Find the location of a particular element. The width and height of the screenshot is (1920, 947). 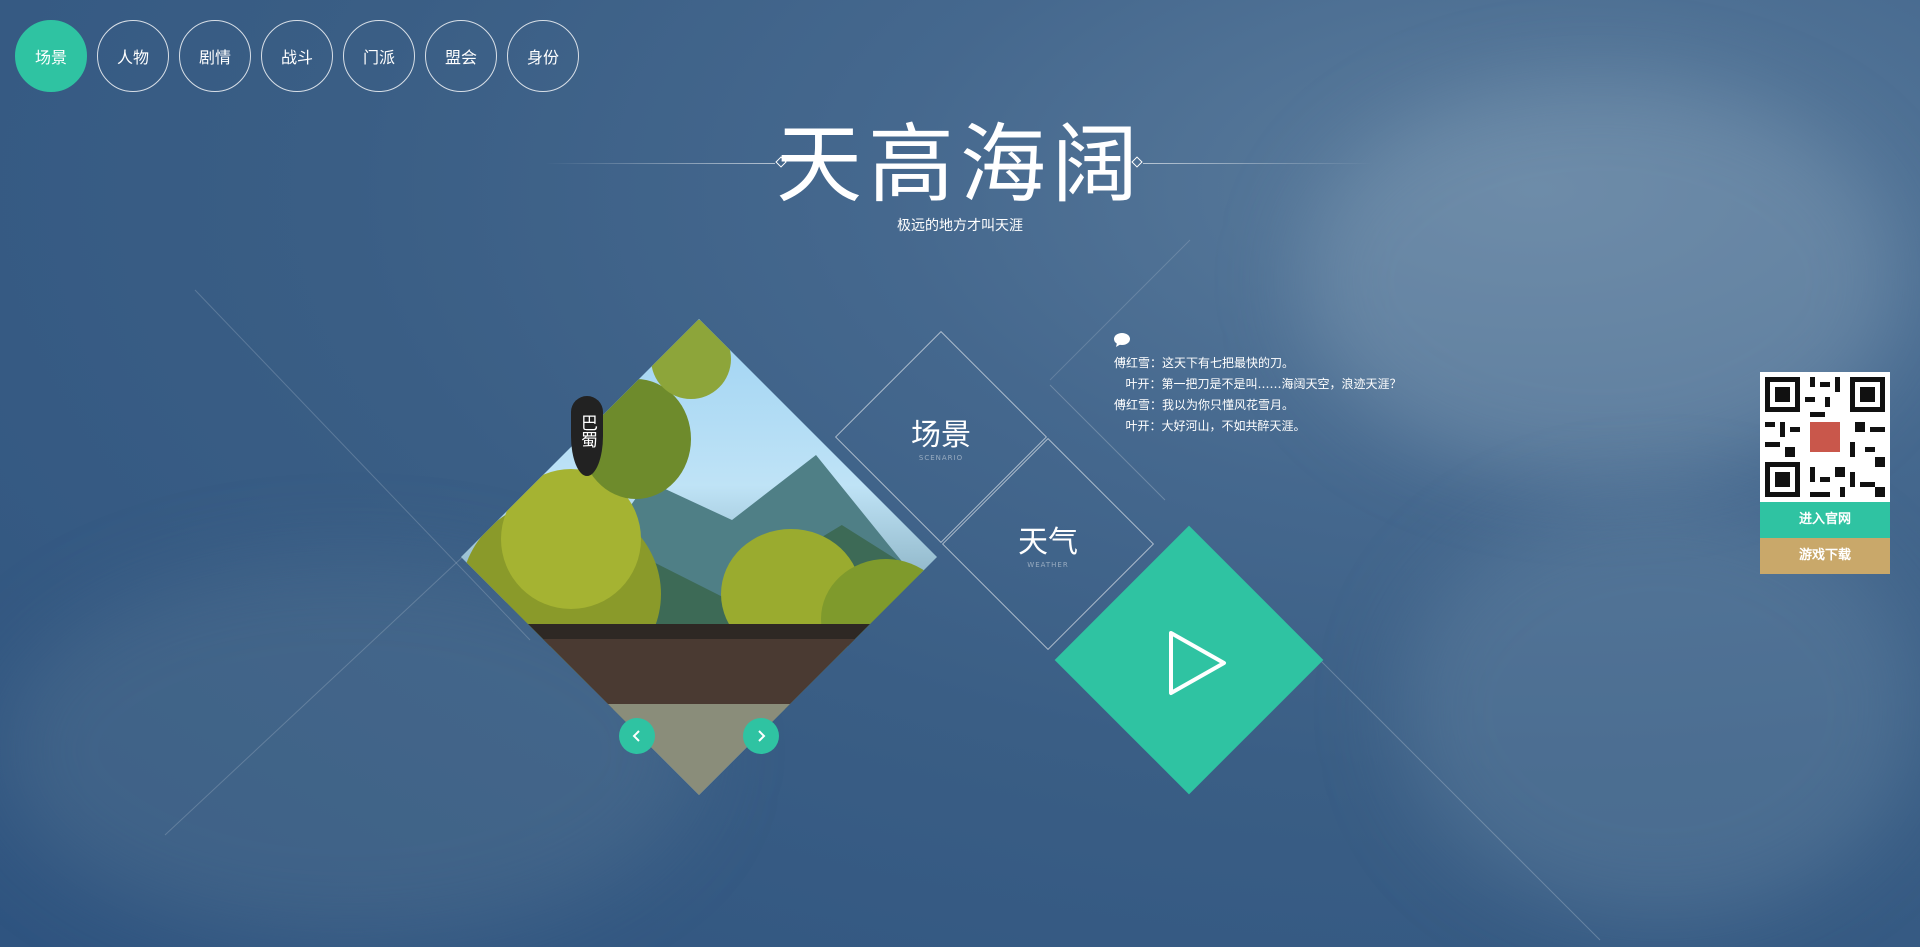

nav-item-story: 剧情 is located at coordinates (215, 56).